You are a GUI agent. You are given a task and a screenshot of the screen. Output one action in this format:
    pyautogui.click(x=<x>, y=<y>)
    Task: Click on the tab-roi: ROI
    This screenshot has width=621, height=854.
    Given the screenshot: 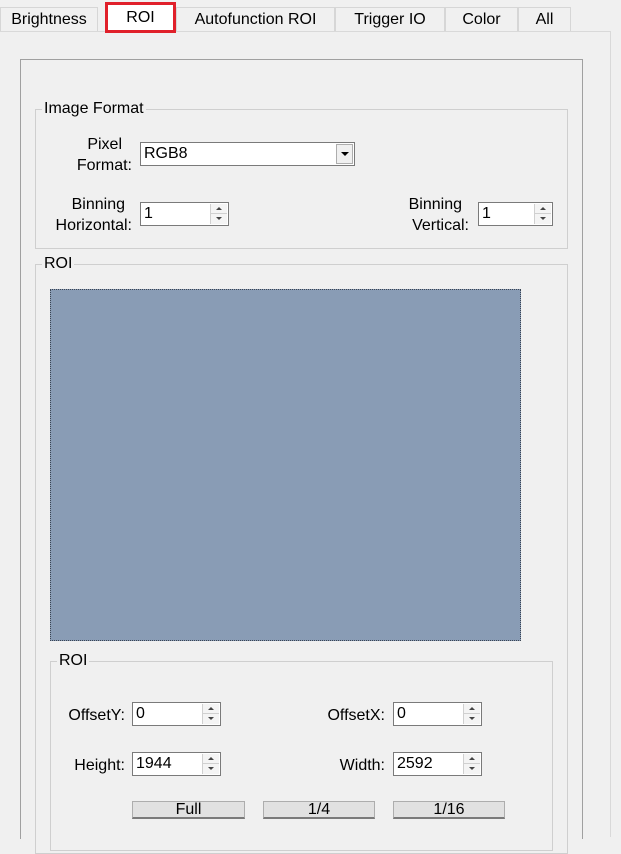 What is the action you would take?
    pyautogui.click(x=140, y=17)
    